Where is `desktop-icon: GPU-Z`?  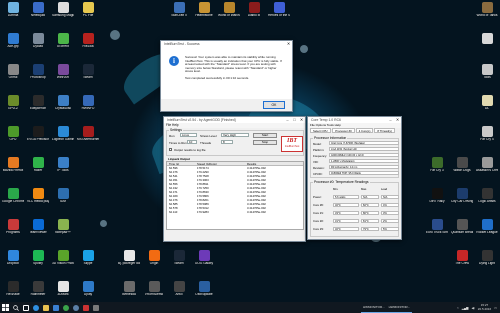
desktop-icon: GPU-Z is located at coordinates (13, 106).